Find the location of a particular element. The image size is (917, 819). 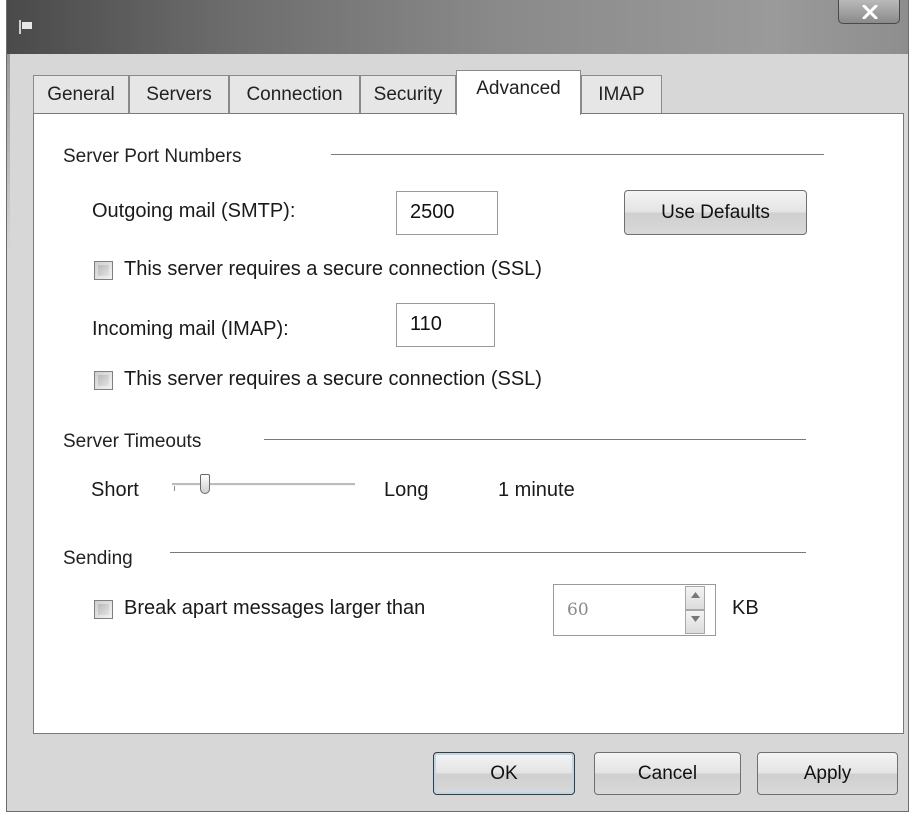

tab-advanced: Advanced is located at coordinates (518, 92).